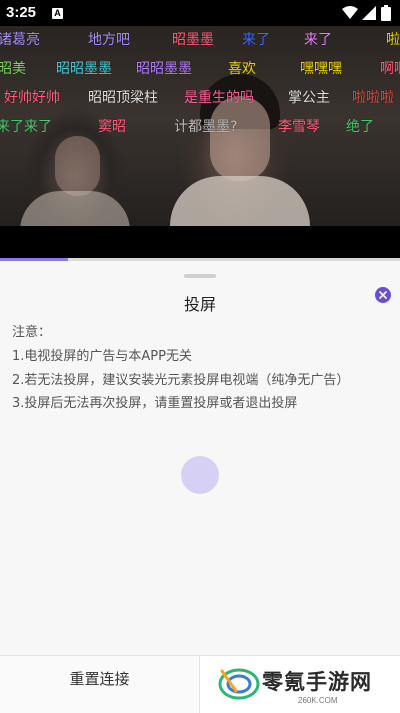 Image resolution: width=400 pixels, height=713 pixels. Describe the element at coordinates (242, 69) in the screenshot. I see `danmaku-comment: 喜欢` at that location.